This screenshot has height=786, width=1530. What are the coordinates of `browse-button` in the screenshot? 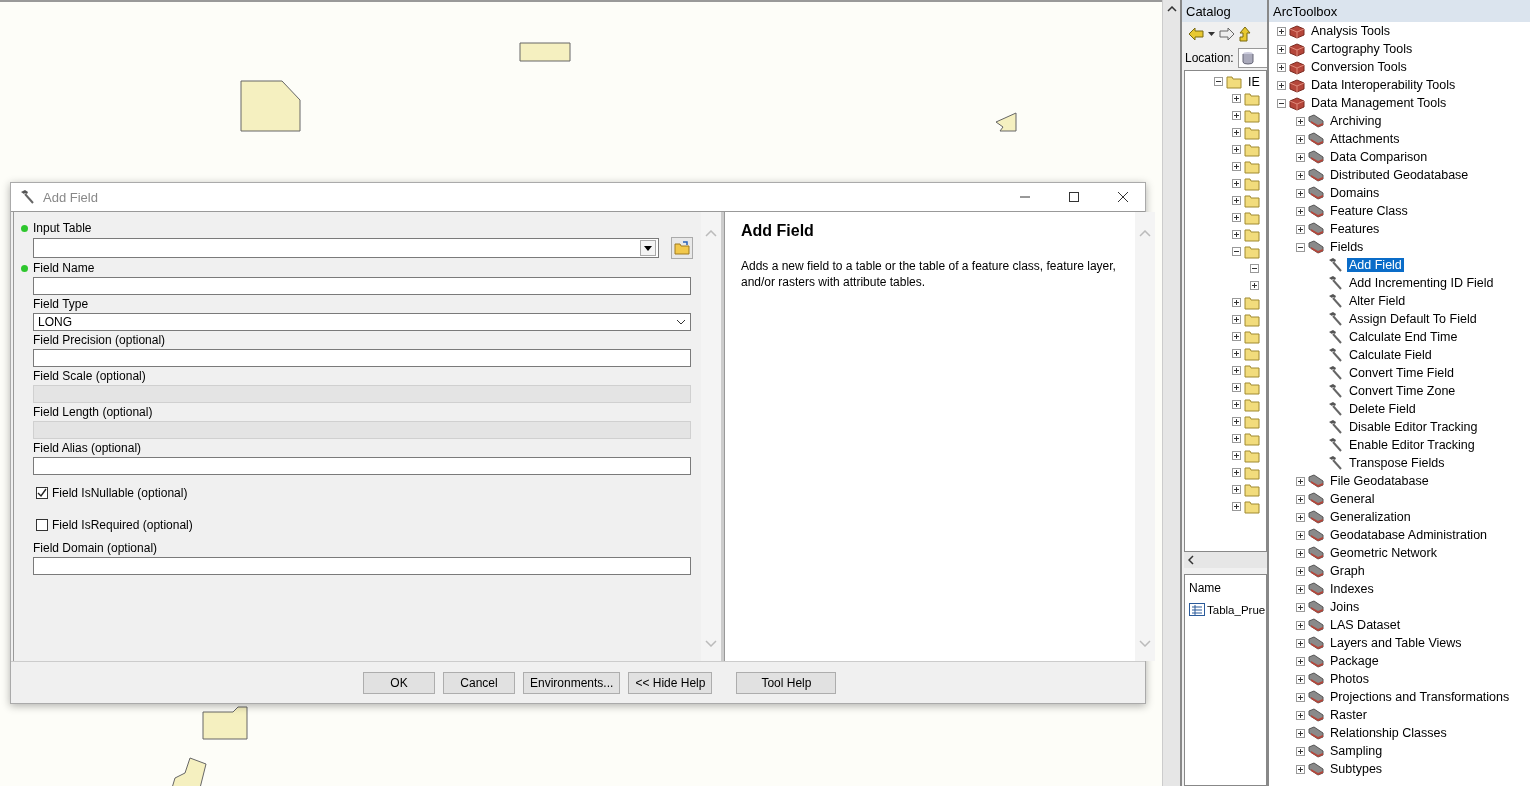 It's located at (682, 248).